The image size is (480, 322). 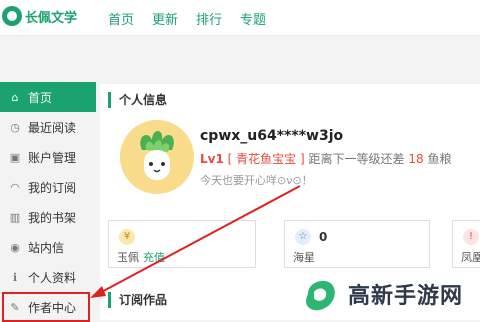 What do you see at coordinates (127, 237) in the screenshot?
I see `coin-icon: ¥` at bounding box center [127, 237].